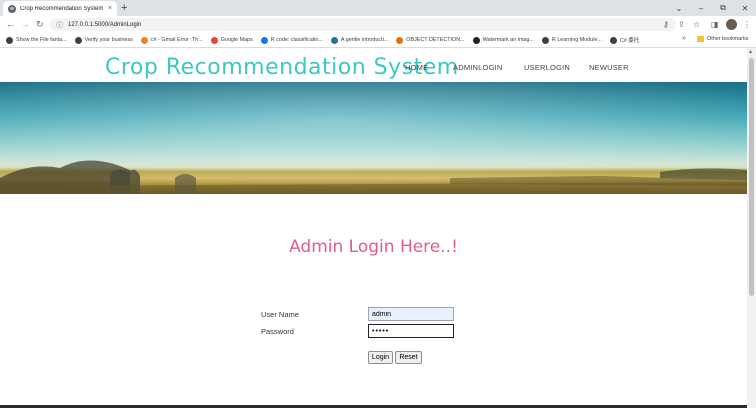 Image resolution: width=756 pixels, height=408 pixels. Describe the element at coordinates (40, 24) in the screenshot. I see `reload-button: ↻` at that location.